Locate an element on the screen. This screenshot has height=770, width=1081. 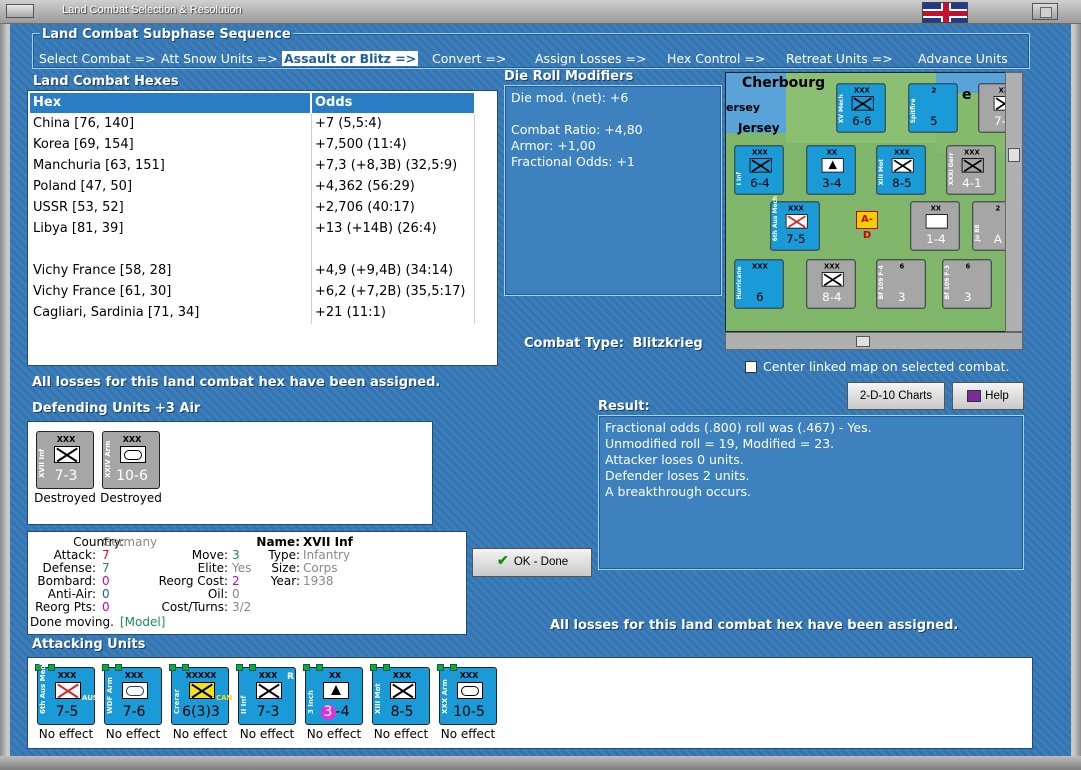
window-title: Land Combat Selection & Resolution is located at coordinates (152, 10).